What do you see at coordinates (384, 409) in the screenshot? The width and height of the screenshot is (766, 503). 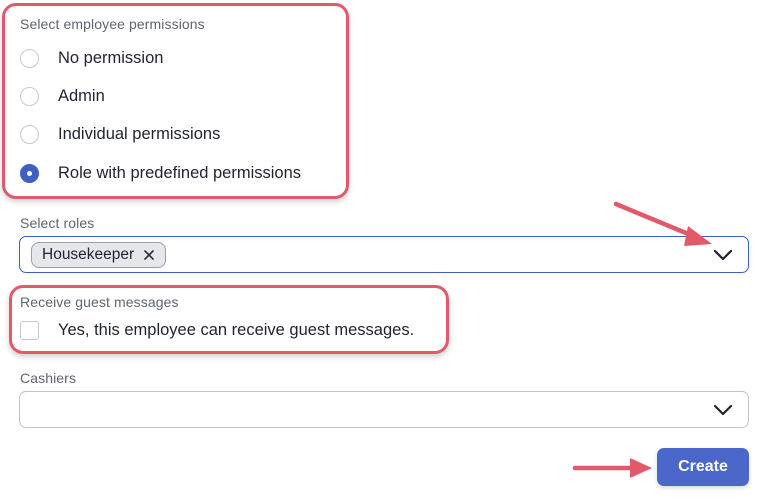 I see `cashiers-select` at bounding box center [384, 409].